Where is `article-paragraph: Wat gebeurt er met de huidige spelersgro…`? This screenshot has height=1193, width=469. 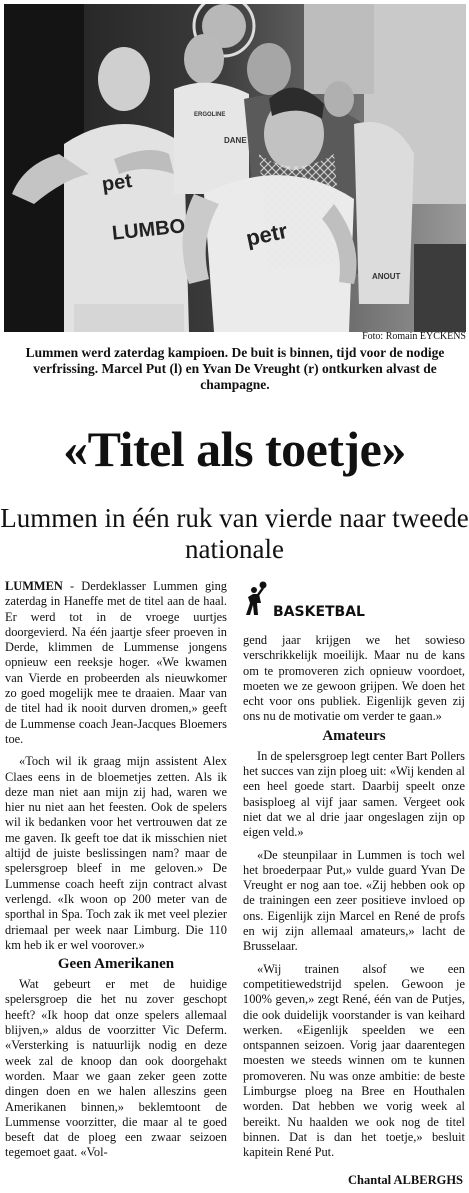
article-paragraph: Wat gebeurt er met de huidige spelersgro… is located at coordinates (116, 1068).